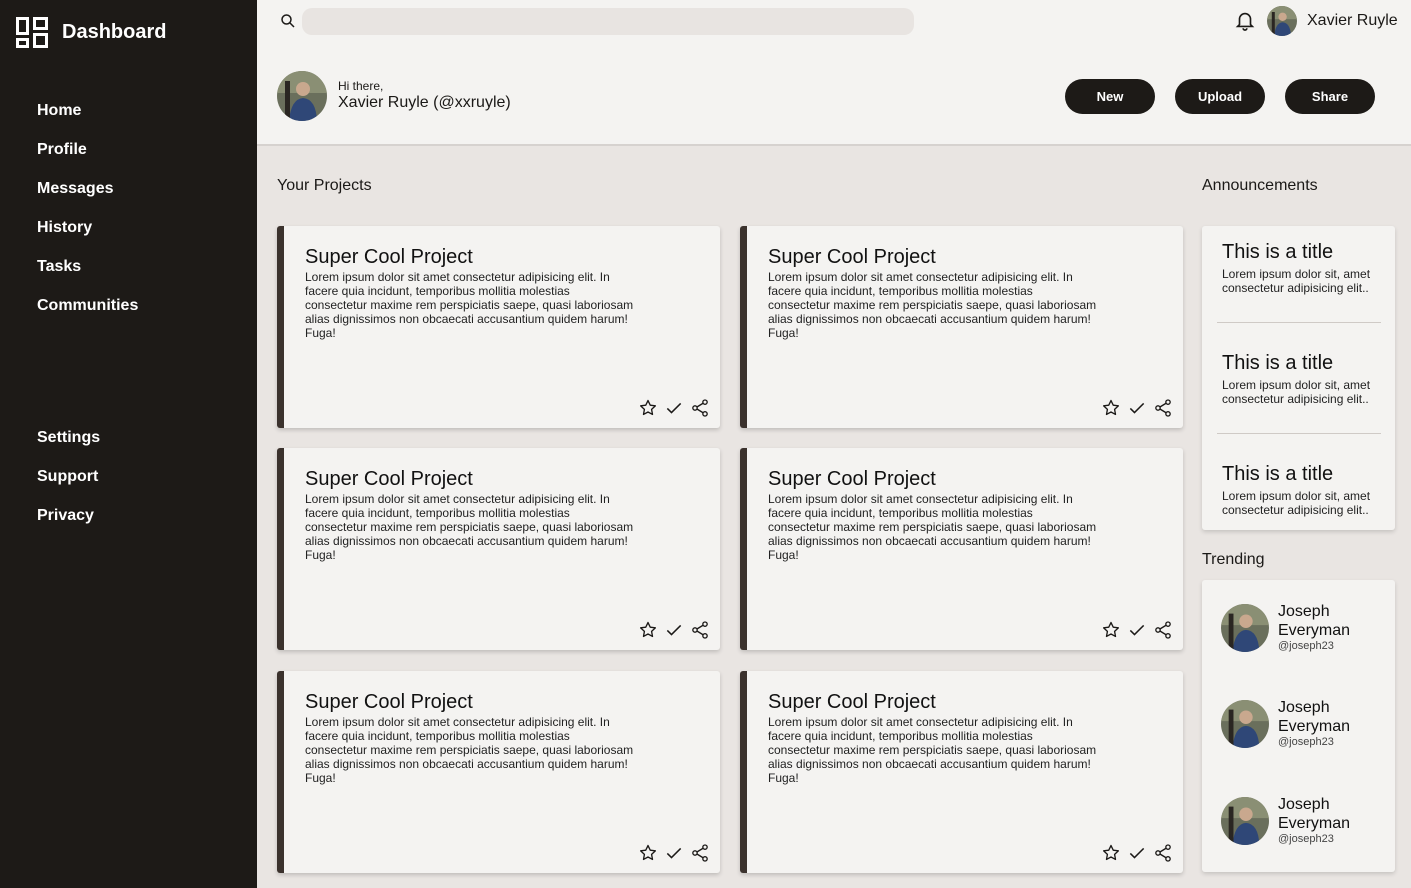  Describe the element at coordinates (1233, 559) in the screenshot. I see `trending-heading: Trending` at that location.